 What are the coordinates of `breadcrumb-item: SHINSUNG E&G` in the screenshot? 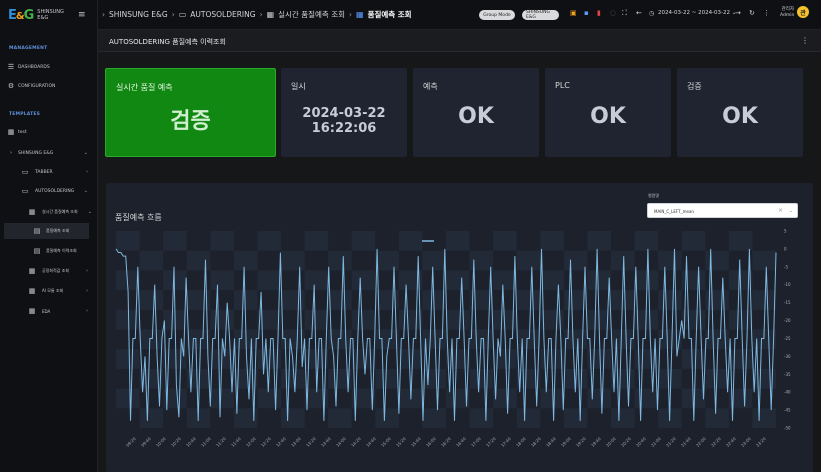 It's located at (138, 14).